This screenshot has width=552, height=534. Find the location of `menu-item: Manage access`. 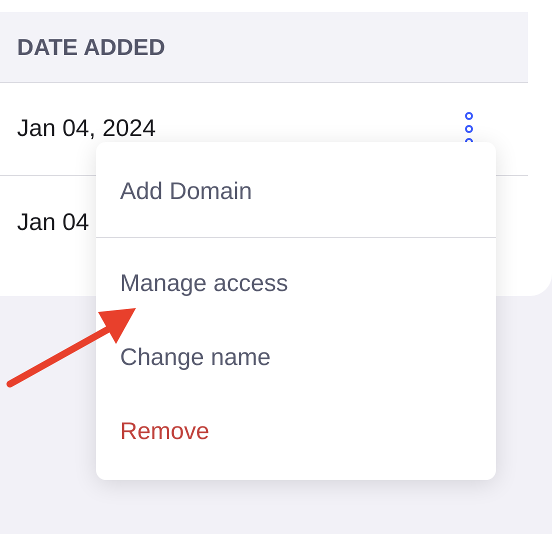

menu-item: Manage access is located at coordinates (296, 284).